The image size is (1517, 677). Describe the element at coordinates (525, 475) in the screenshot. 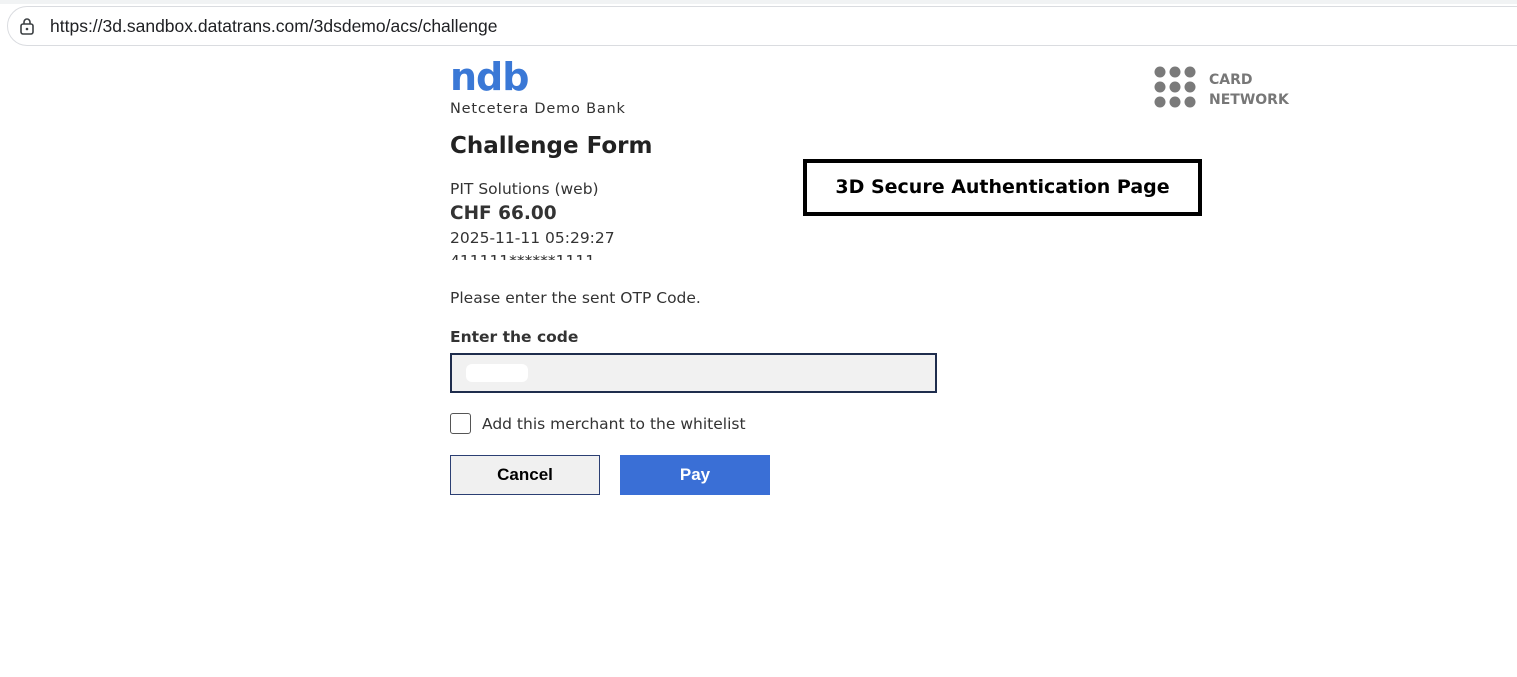

I see `cancel-button: Cancel` at that location.